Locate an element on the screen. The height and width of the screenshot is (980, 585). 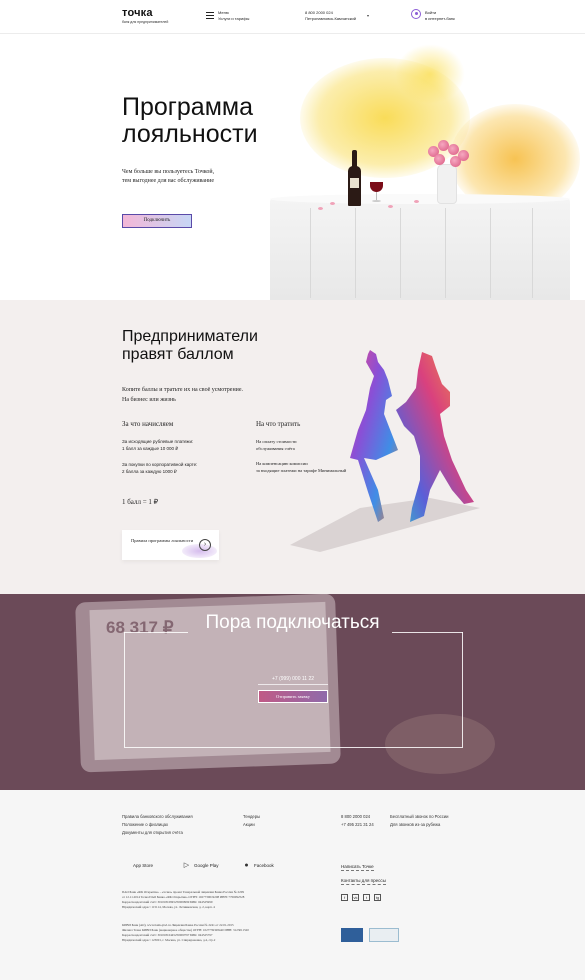
press-contacts-link: Контакты для прессы is located at coordinates (363, 881).